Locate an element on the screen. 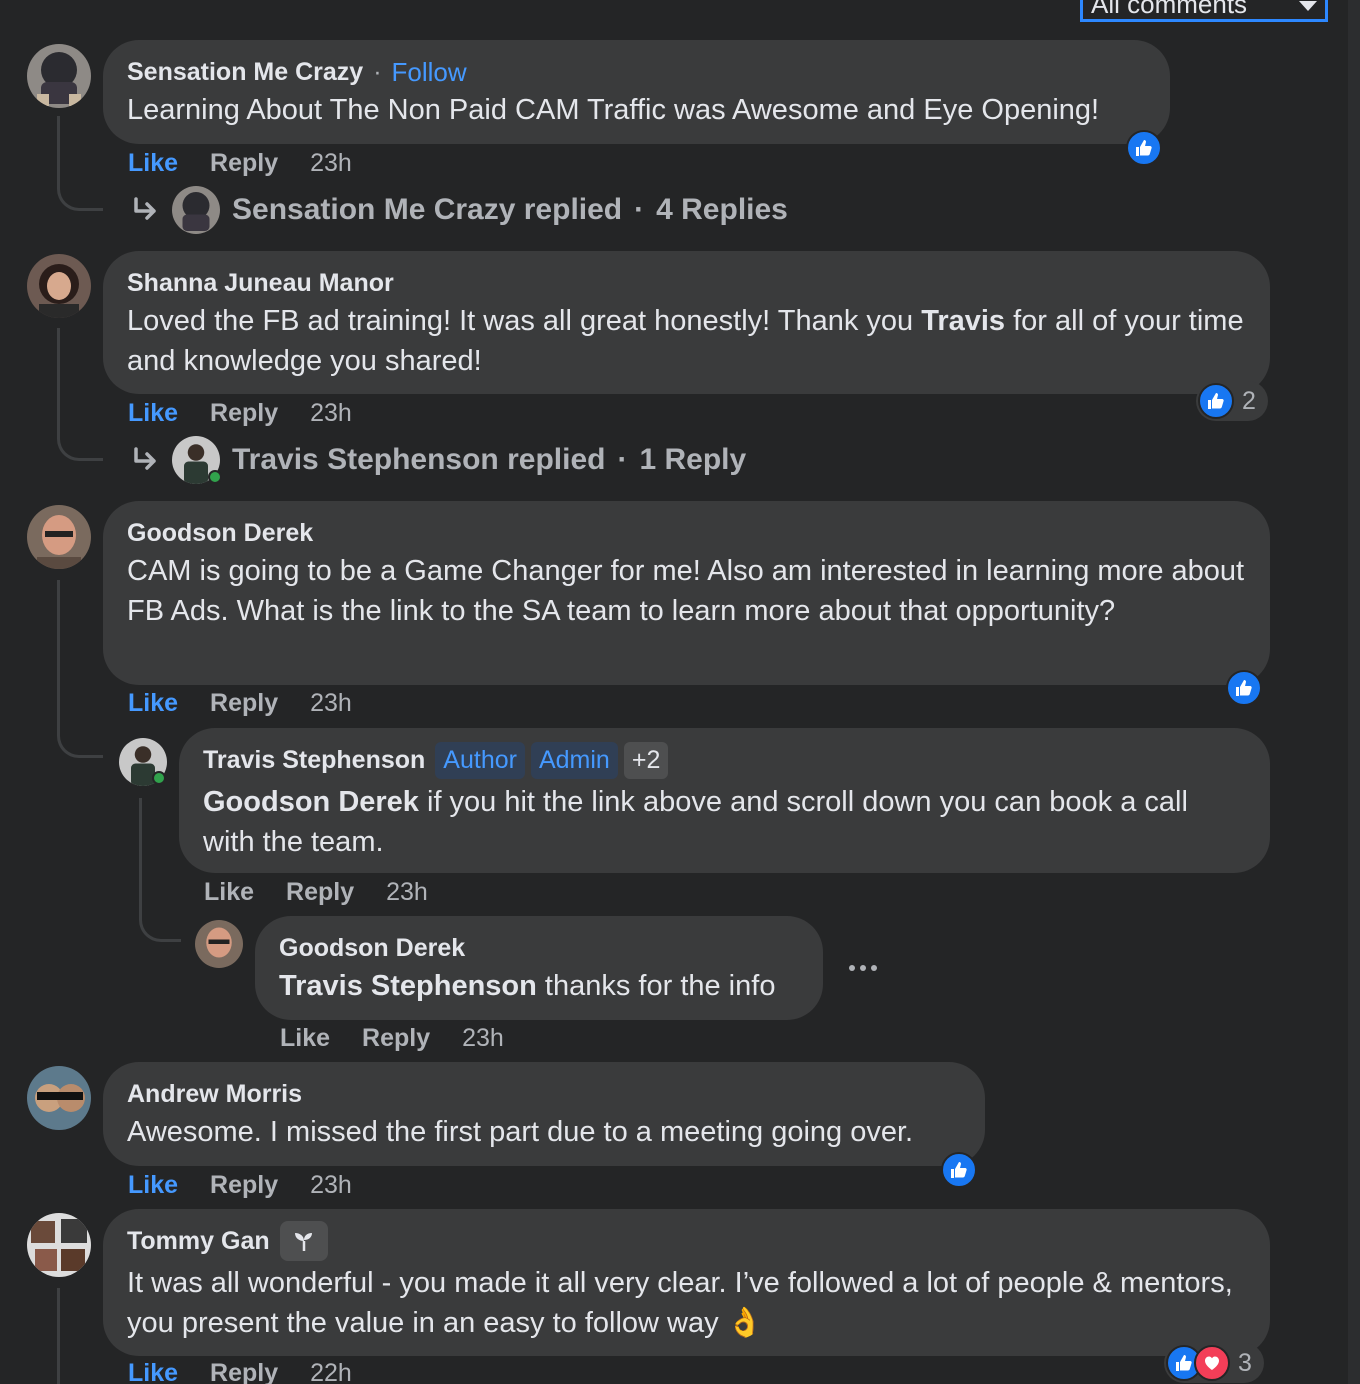 The width and height of the screenshot is (1360, 1384). more-options-icon is located at coordinates (863, 968).